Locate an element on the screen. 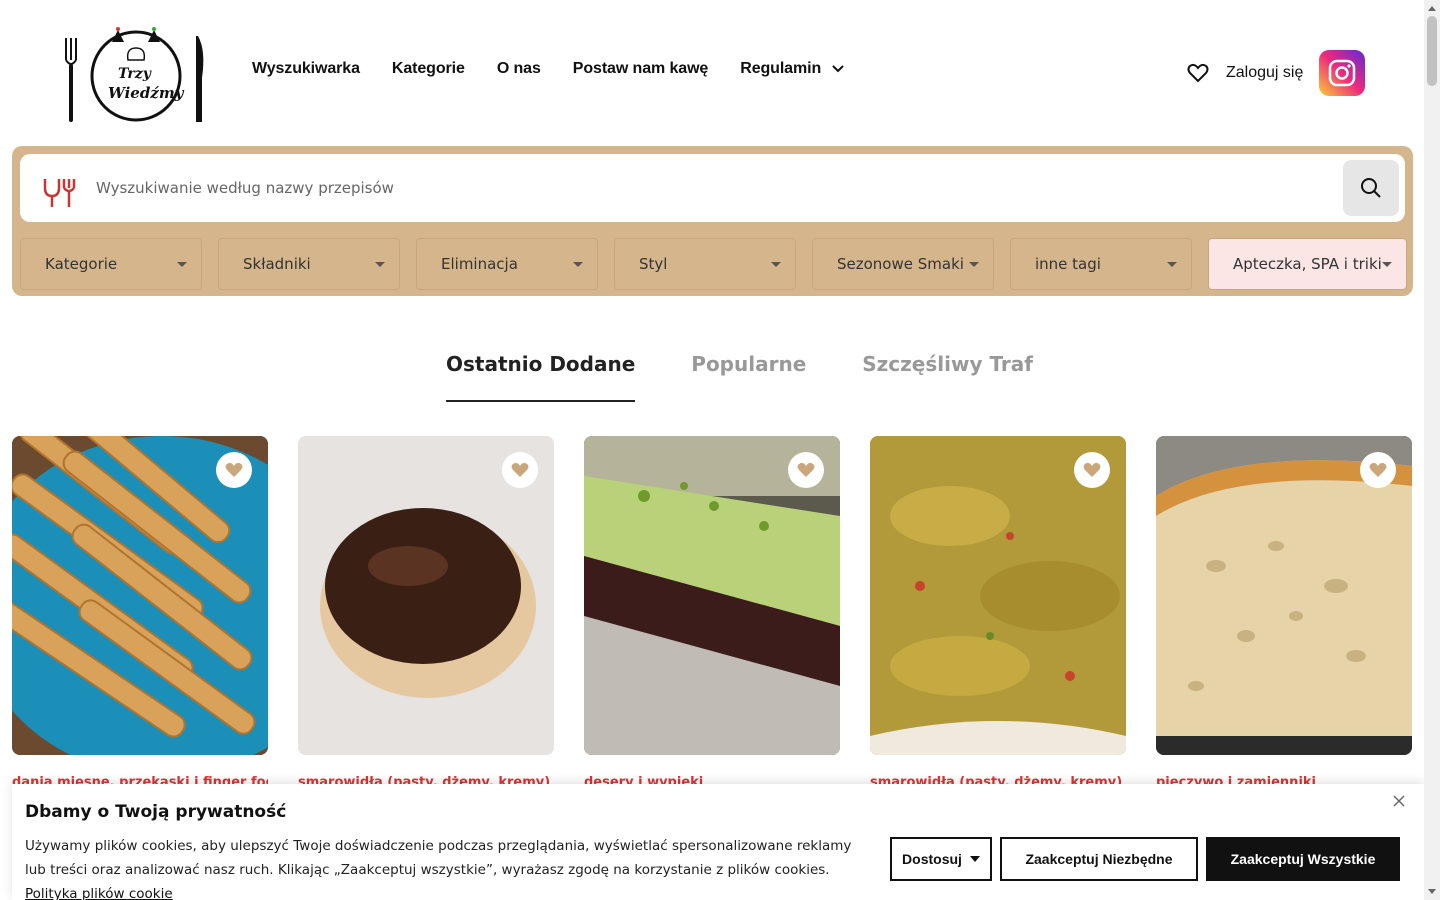 This screenshot has height=900, width=1440. filter-label: Apteczka, SPA i triki is located at coordinates (1307, 264).